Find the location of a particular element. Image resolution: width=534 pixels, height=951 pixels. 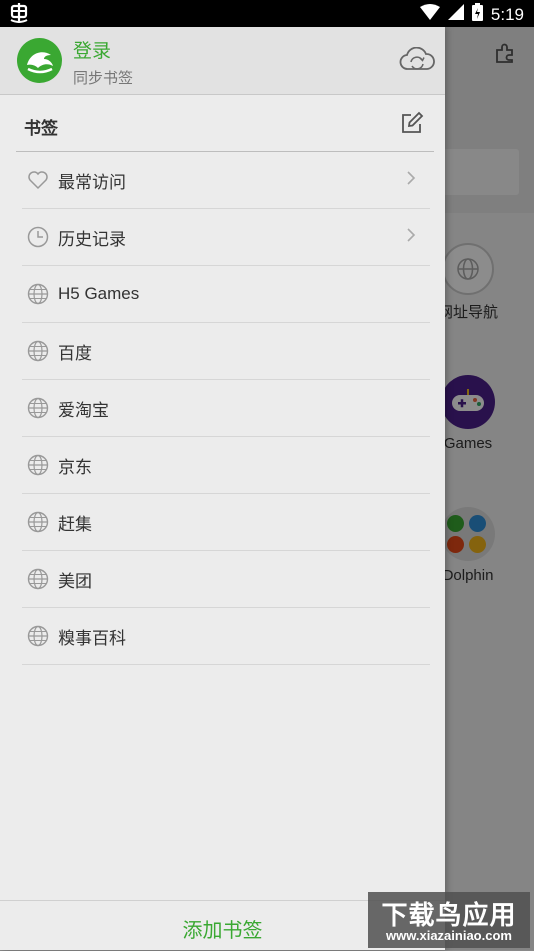

drawer-header: 登录 同步书签 is located at coordinates (222, 61).